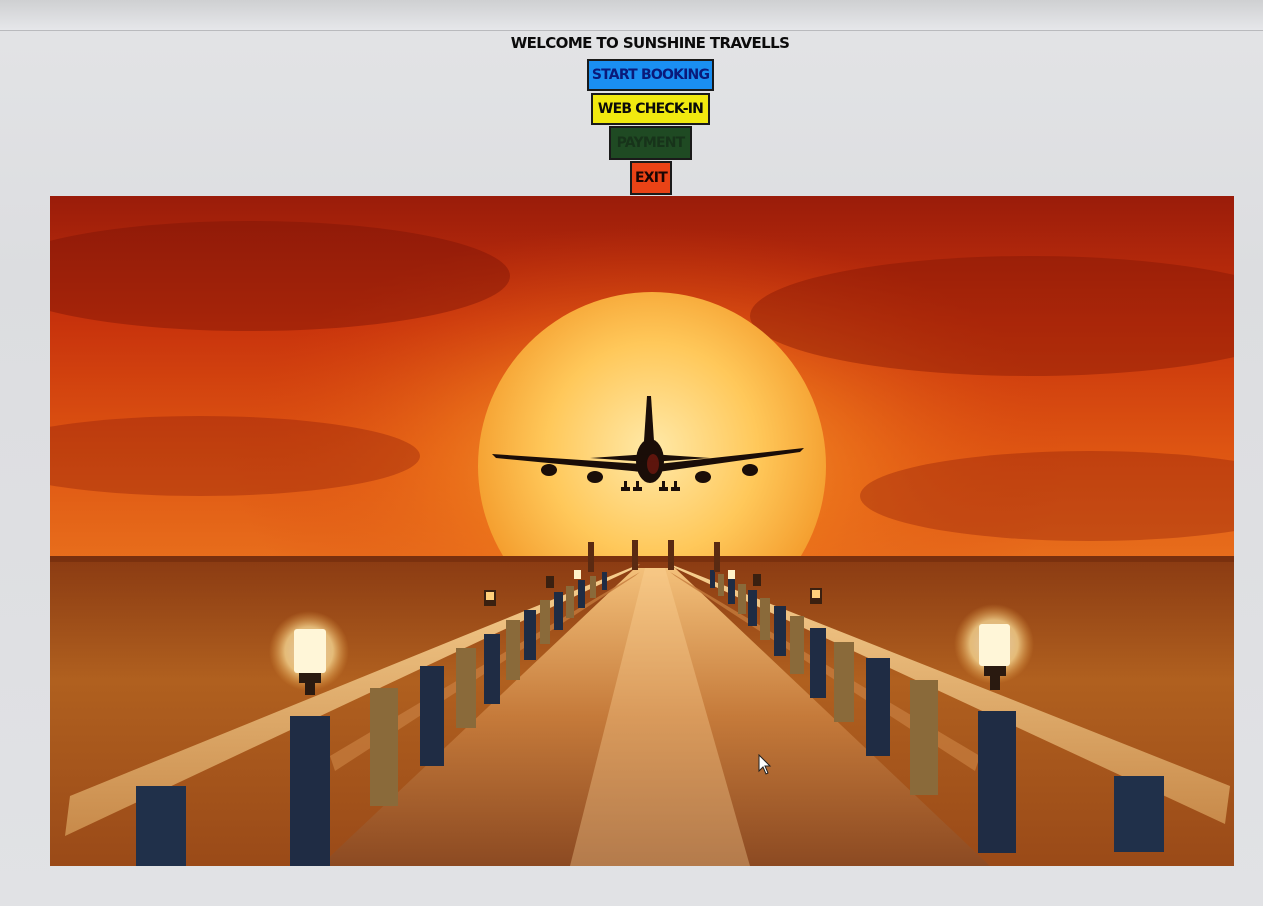 The image size is (1263, 906). I want to click on mouse-pointer-icon, so click(765, 764).